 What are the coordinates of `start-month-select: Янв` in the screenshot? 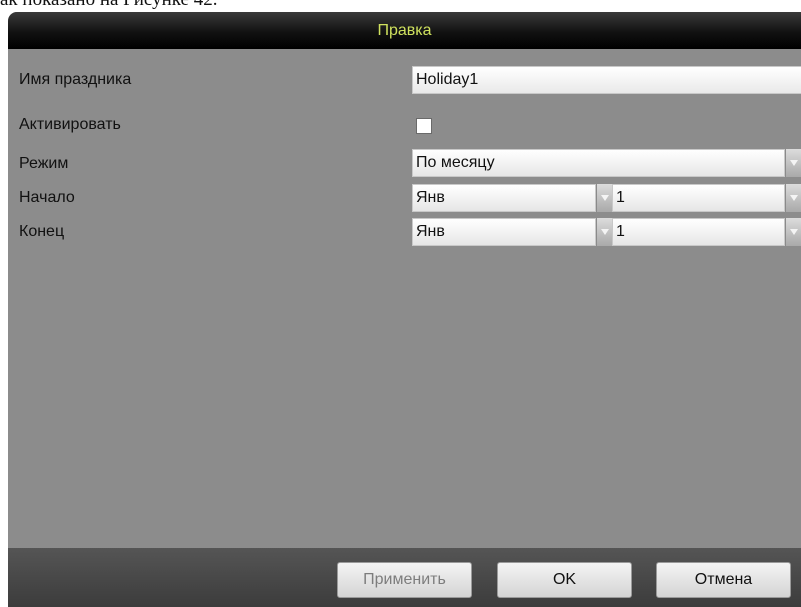 It's located at (512, 198).